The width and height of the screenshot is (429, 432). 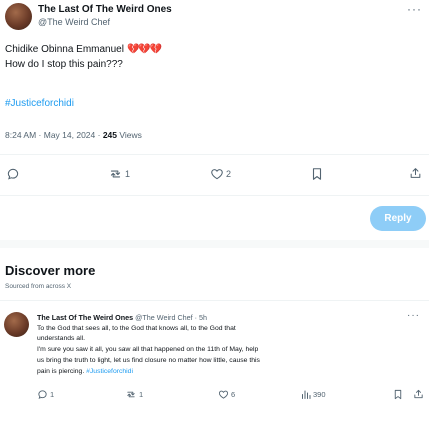 What do you see at coordinates (414, 9) in the screenshot?
I see `more-options-button: ···` at bounding box center [414, 9].